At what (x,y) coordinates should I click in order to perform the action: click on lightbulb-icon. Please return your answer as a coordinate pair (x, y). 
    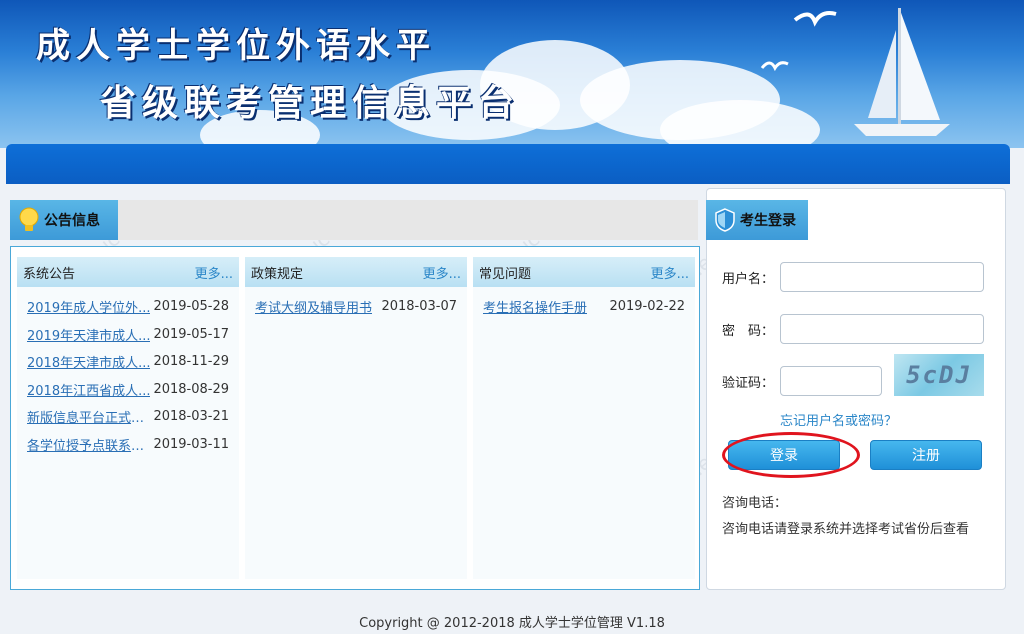
    Looking at the image, I should click on (29, 219).